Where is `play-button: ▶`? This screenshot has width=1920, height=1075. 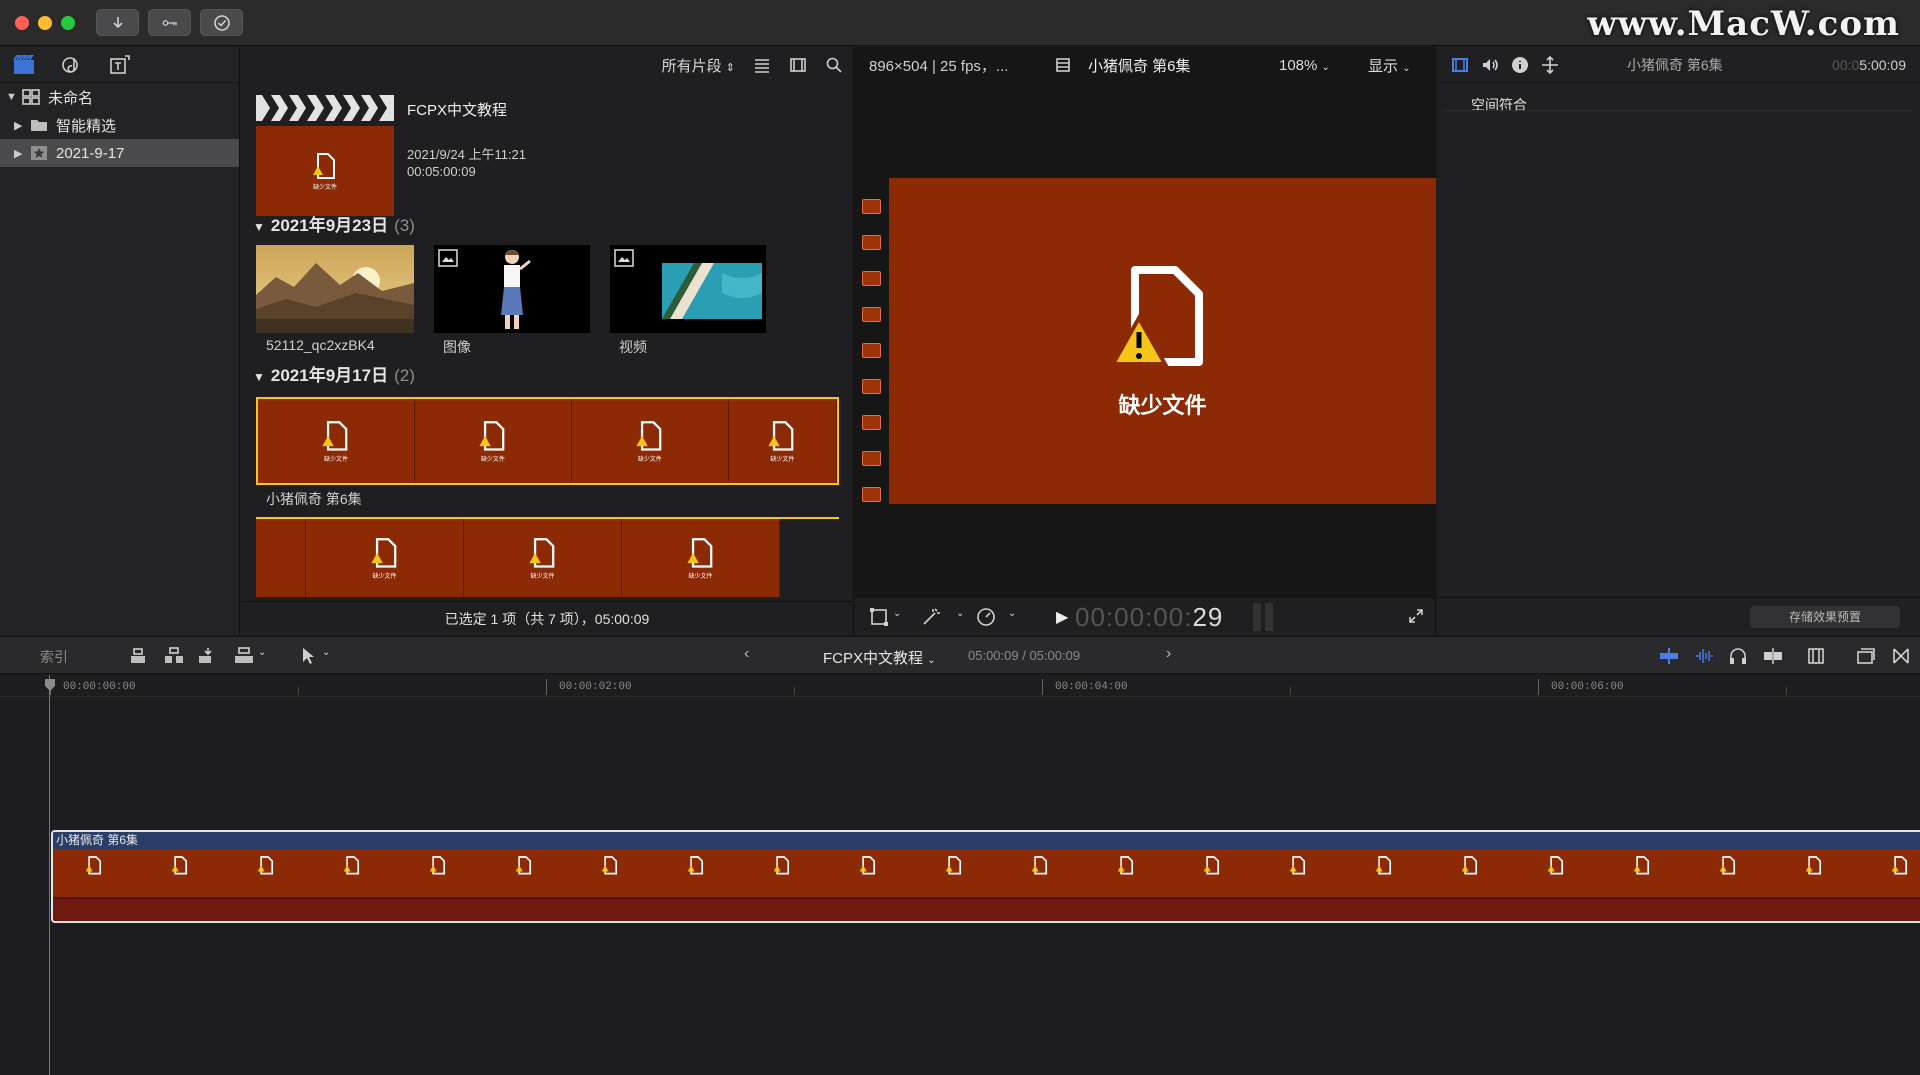 play-button: ▶ is located at coordinates (1062, 617).